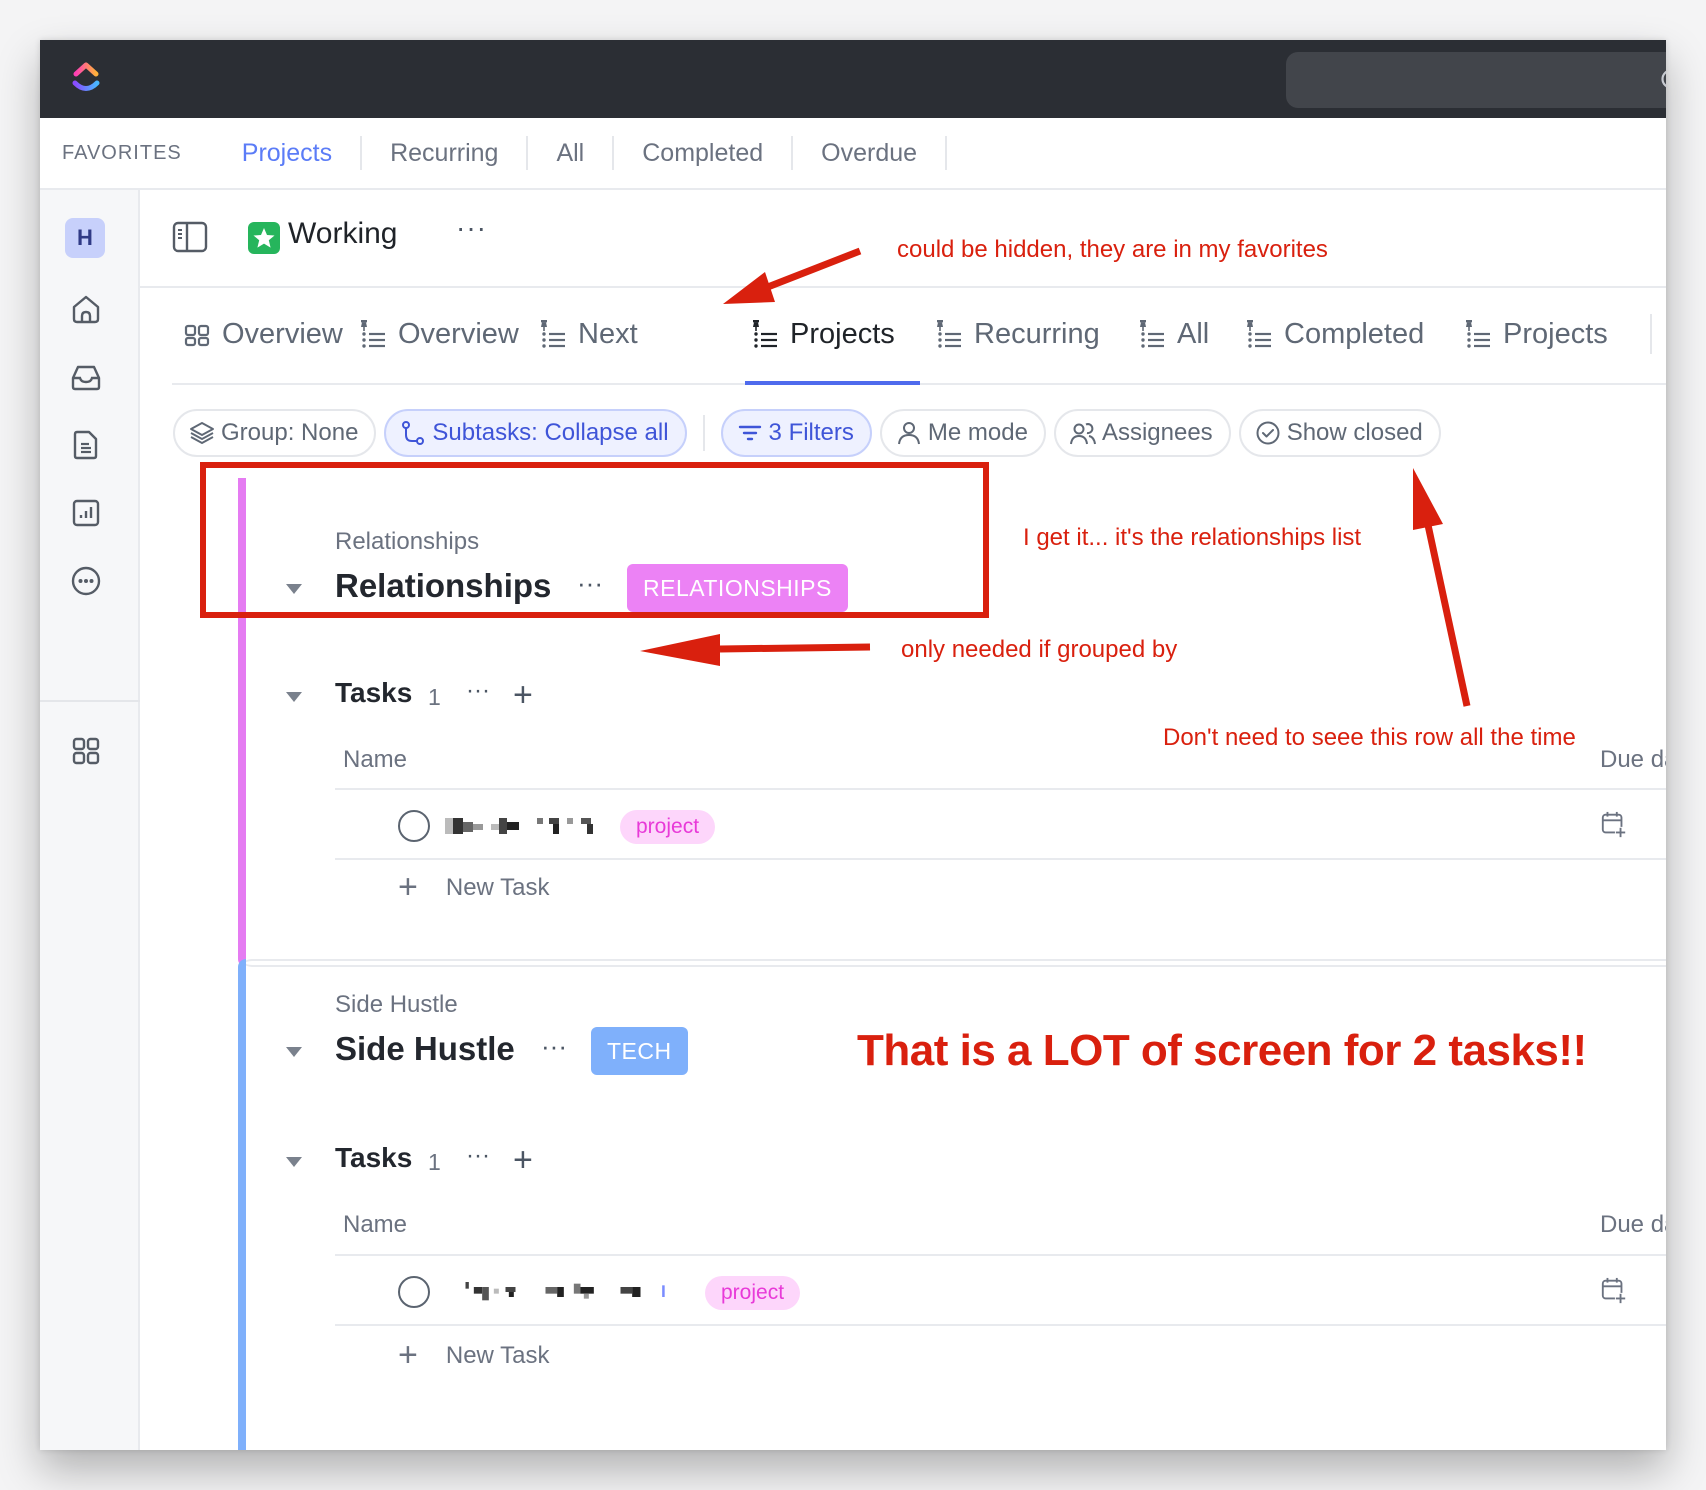 The height and width of the screenshot is (1490, 1706). What do you see at coordinates (1173, 334) in the screenshot?
I see `tab-all: All` at bounding box center [1173, 334].